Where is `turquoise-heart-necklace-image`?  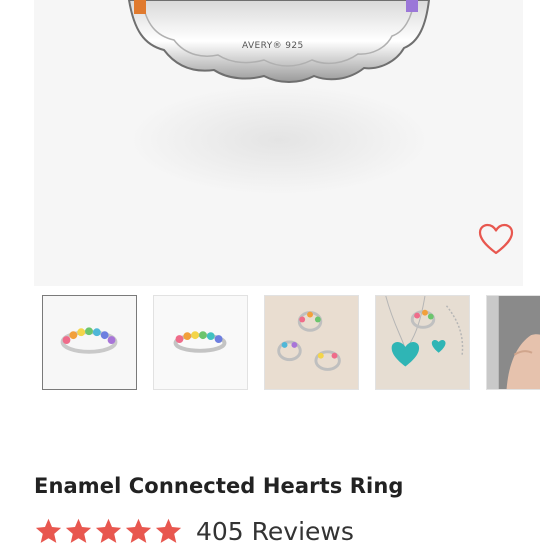
turquoise-heart-necklace-image is located at coordinates (422, 342).